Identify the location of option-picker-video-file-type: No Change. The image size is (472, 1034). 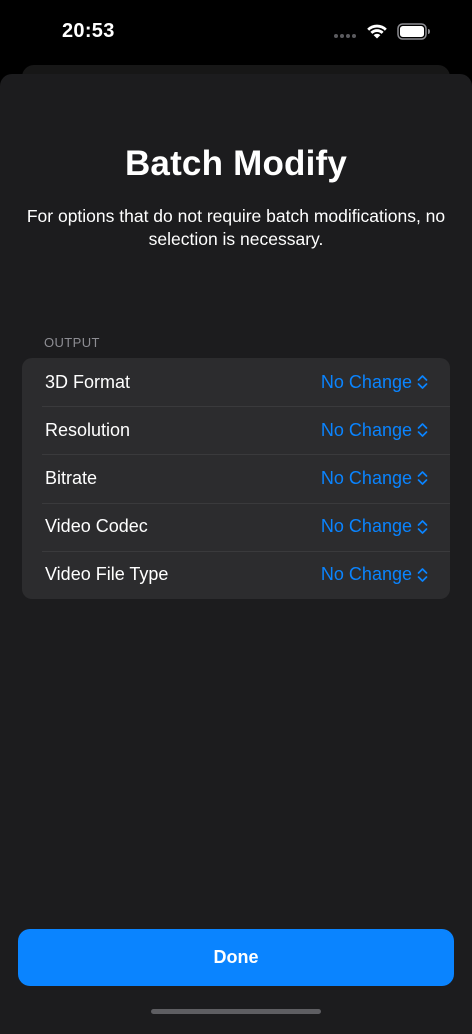
(374, 574).